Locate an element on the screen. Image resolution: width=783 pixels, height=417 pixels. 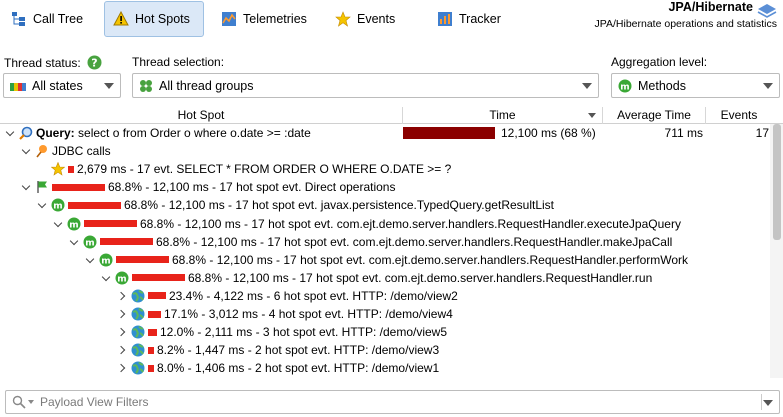
search-options-icon is located at coordinates (31, 402).